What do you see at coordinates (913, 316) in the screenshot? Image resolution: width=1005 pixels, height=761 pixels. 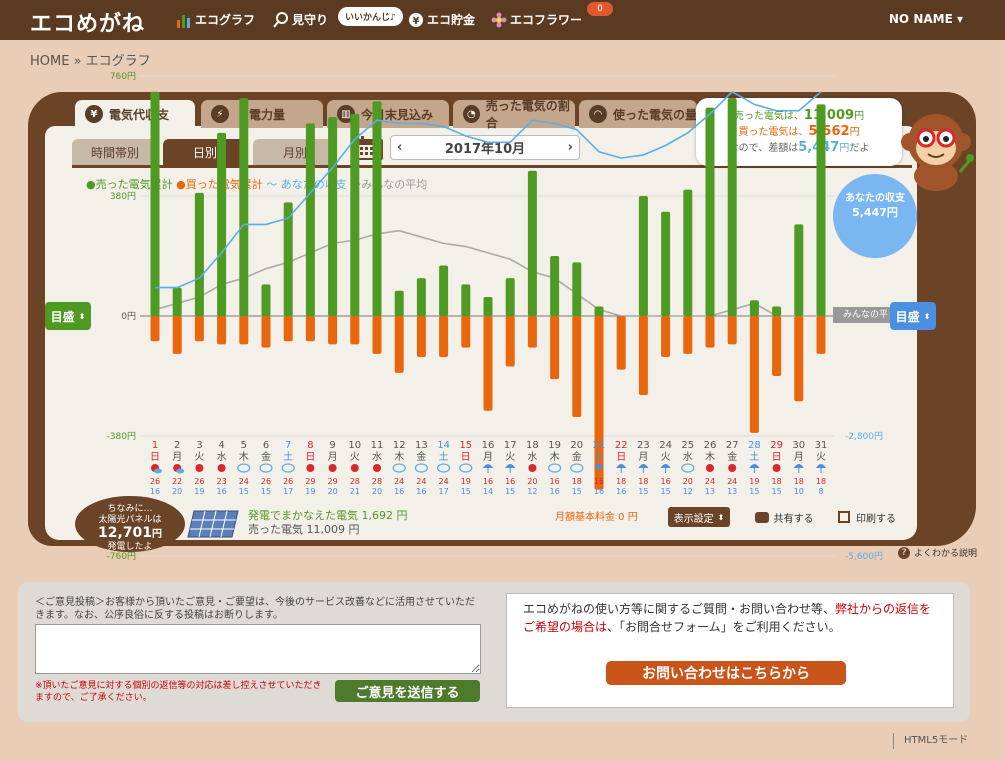 I see `right-scale-button: 目盛 ⬍` at bounding box center [913, 316].